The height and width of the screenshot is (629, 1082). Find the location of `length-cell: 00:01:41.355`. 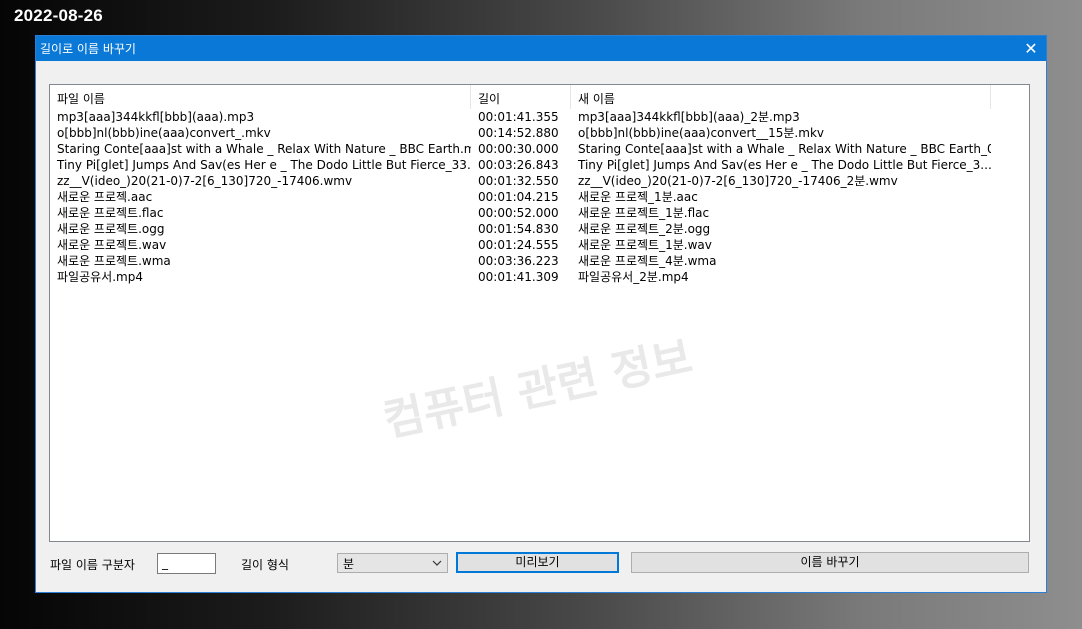

length-cell: 00:01:41.355 is located at coordinates (518, 117).